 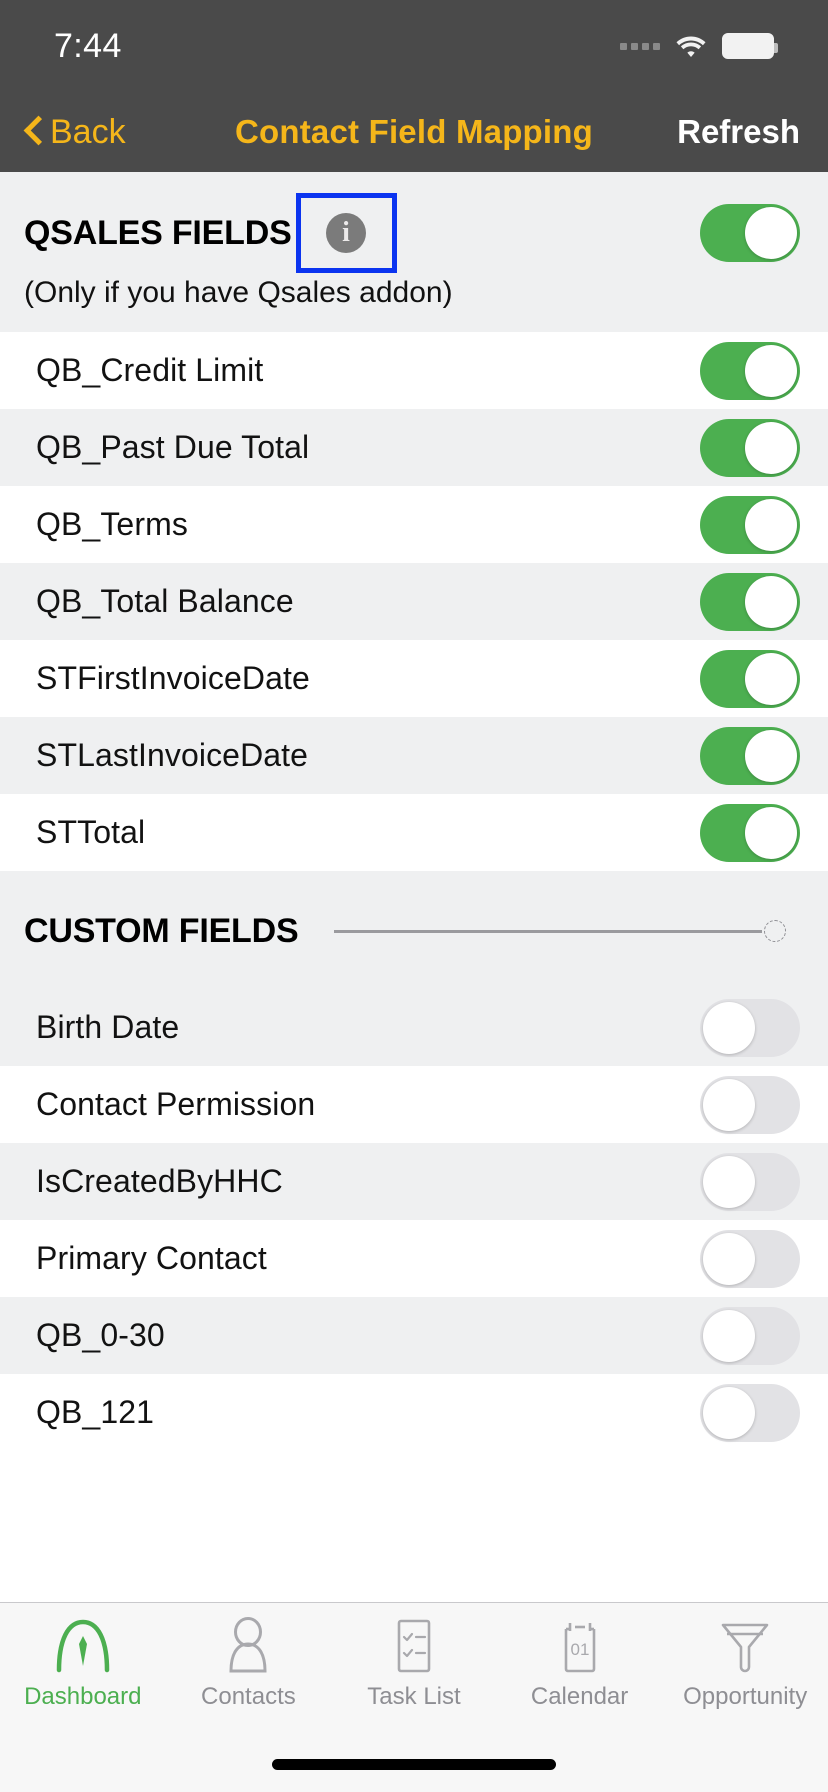 What do you see at coordinates (173, 678) in the screenshot?
I see `row-label: STFirstInvoiceDate` at bounding box center [173, 678].